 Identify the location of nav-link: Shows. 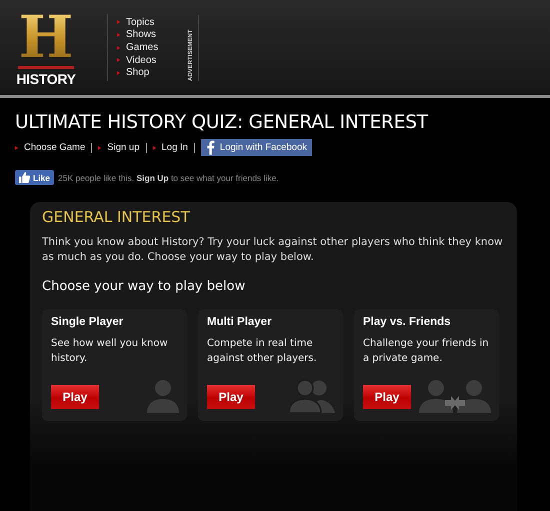
(141, 34).